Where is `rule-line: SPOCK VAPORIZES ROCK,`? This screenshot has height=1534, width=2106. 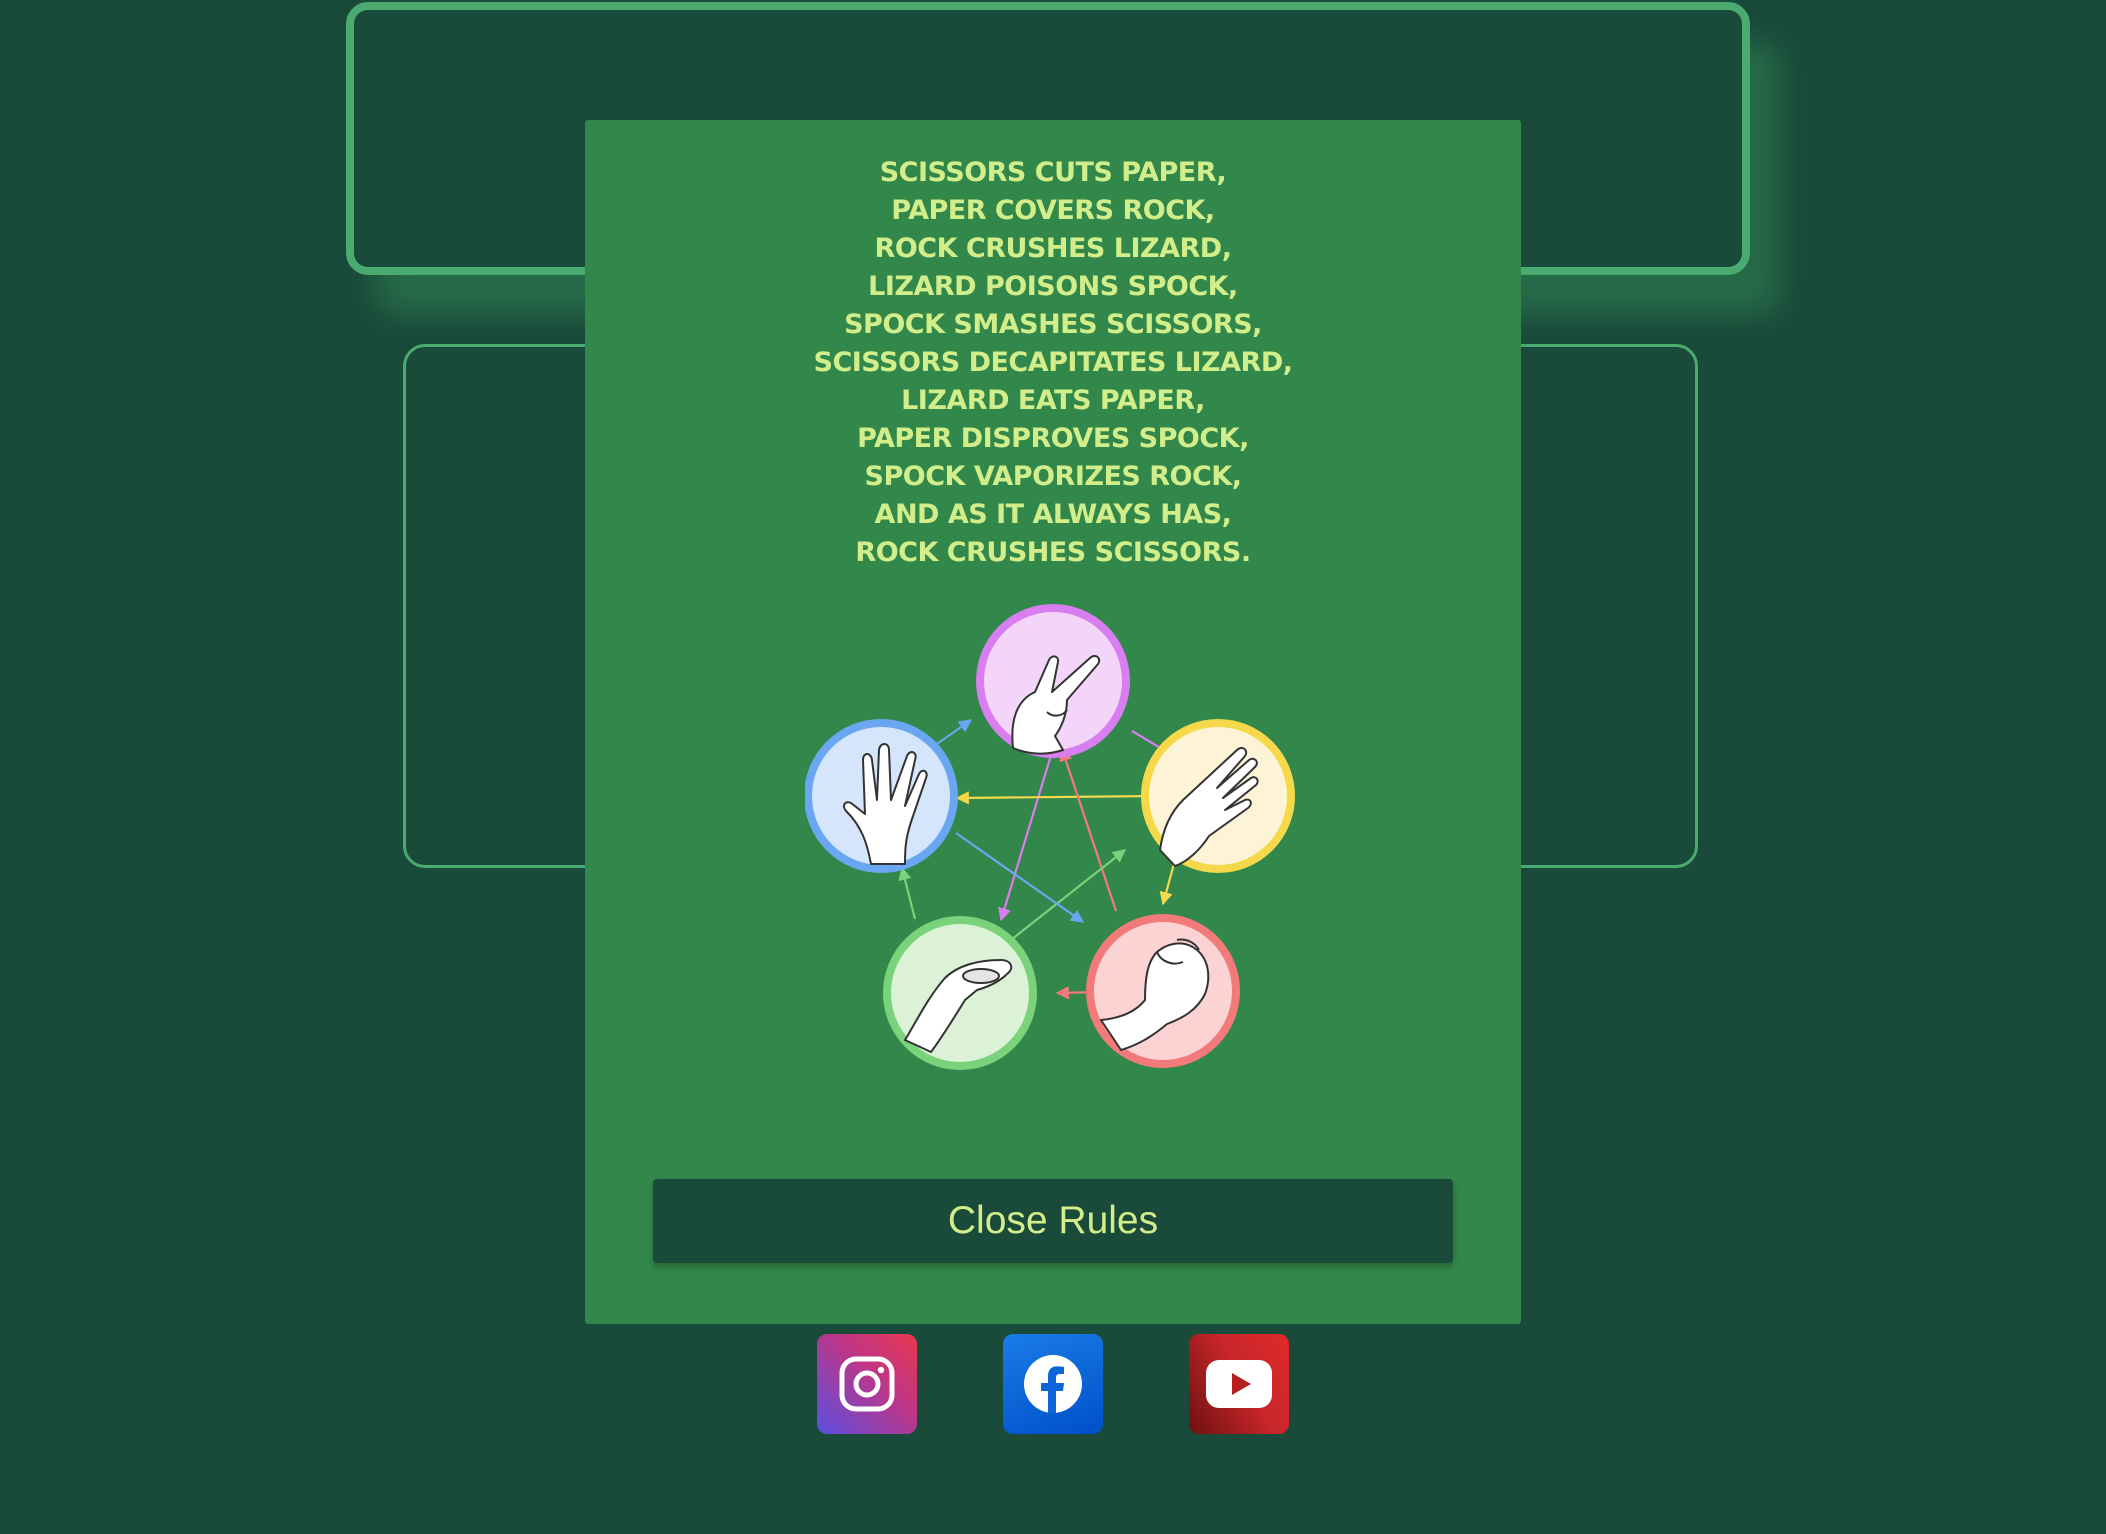 rule-line: SPOCK VAPORIZES ROCK, is located at coordinates (1053, 476).